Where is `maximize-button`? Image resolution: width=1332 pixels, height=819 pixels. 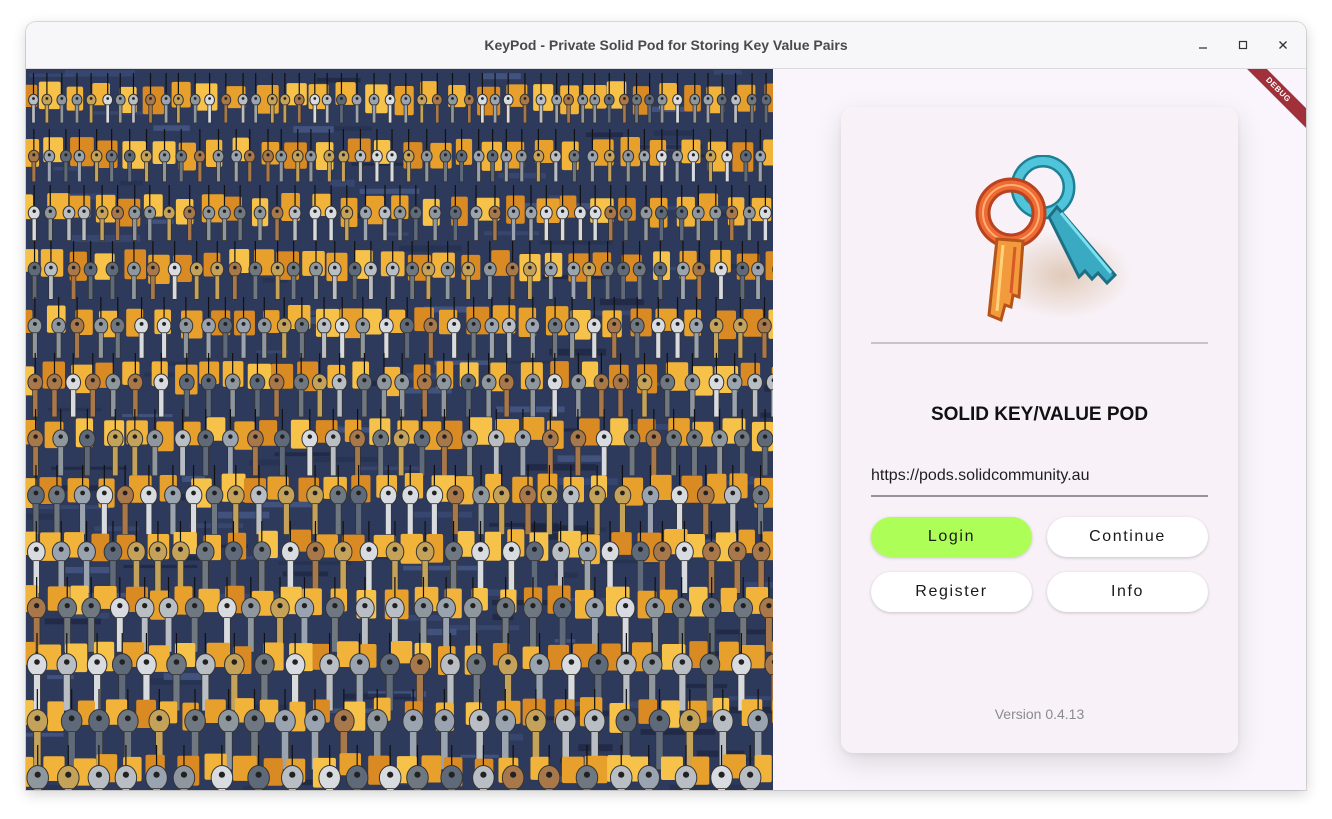 maximize-button is located at coordinates (1243, 45).